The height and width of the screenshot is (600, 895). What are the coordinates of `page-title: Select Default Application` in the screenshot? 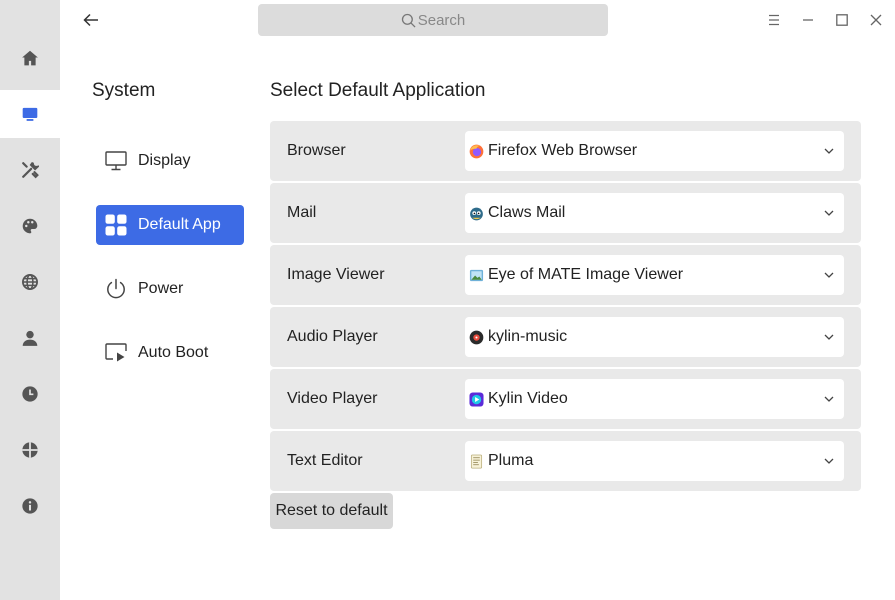 It's located at (378, 90).